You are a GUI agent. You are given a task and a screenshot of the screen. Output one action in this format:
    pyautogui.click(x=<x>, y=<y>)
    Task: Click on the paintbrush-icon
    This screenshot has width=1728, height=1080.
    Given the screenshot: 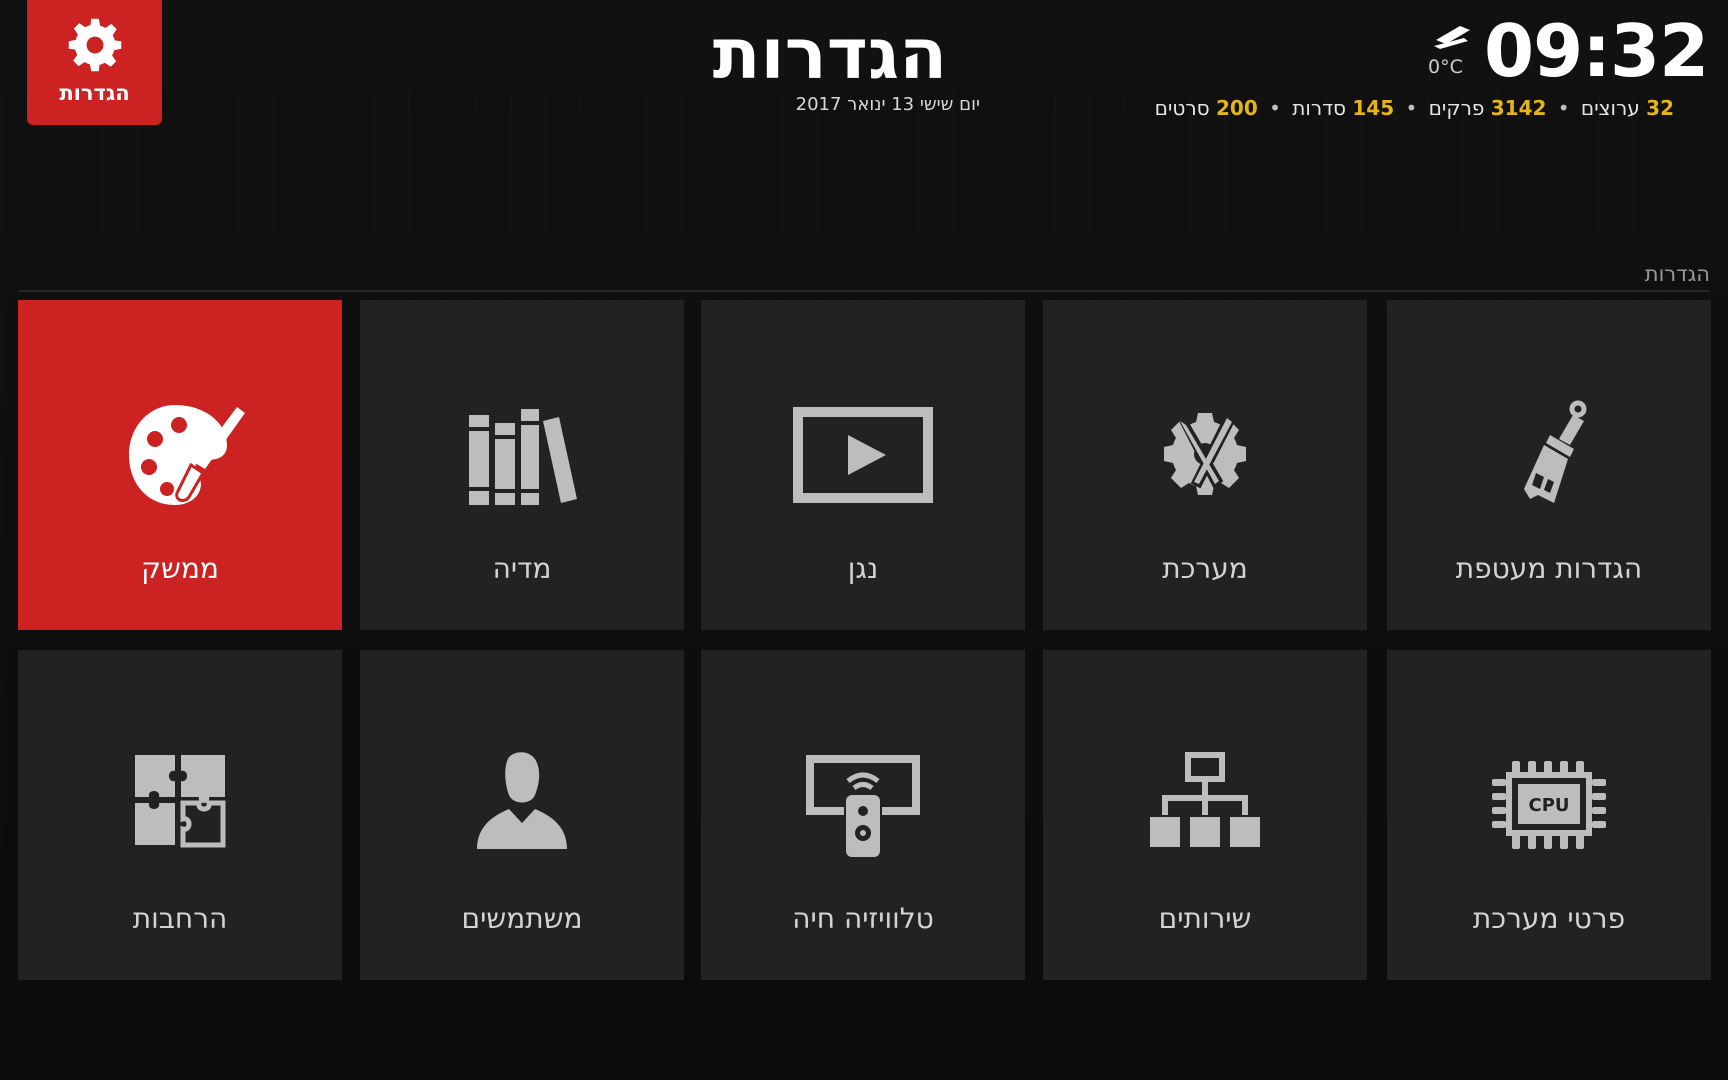 What is the action you would take?
    pyautogui.click(x=1555, y=451)
    